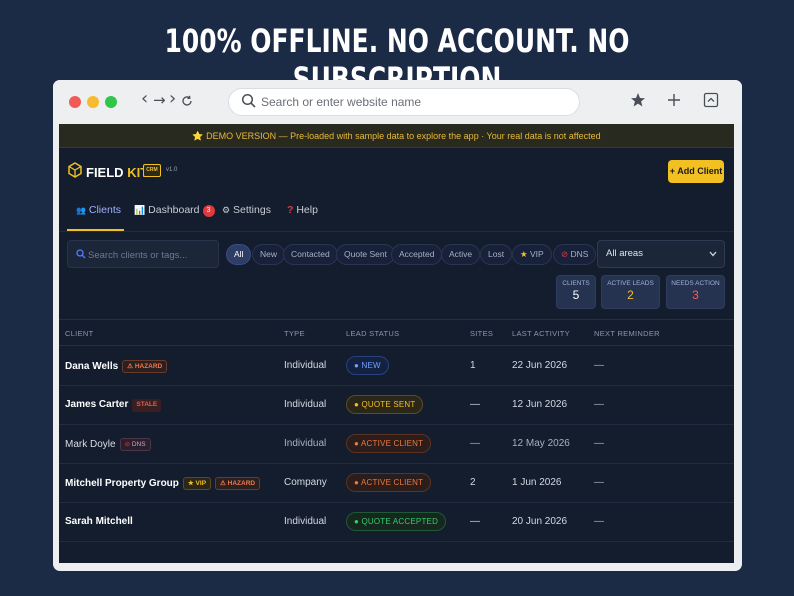 The image size is (794, 596). What do you see at coordinates (396, 231) in the screenshot?
I see `tab-divider` at bounding box center [396, 231].